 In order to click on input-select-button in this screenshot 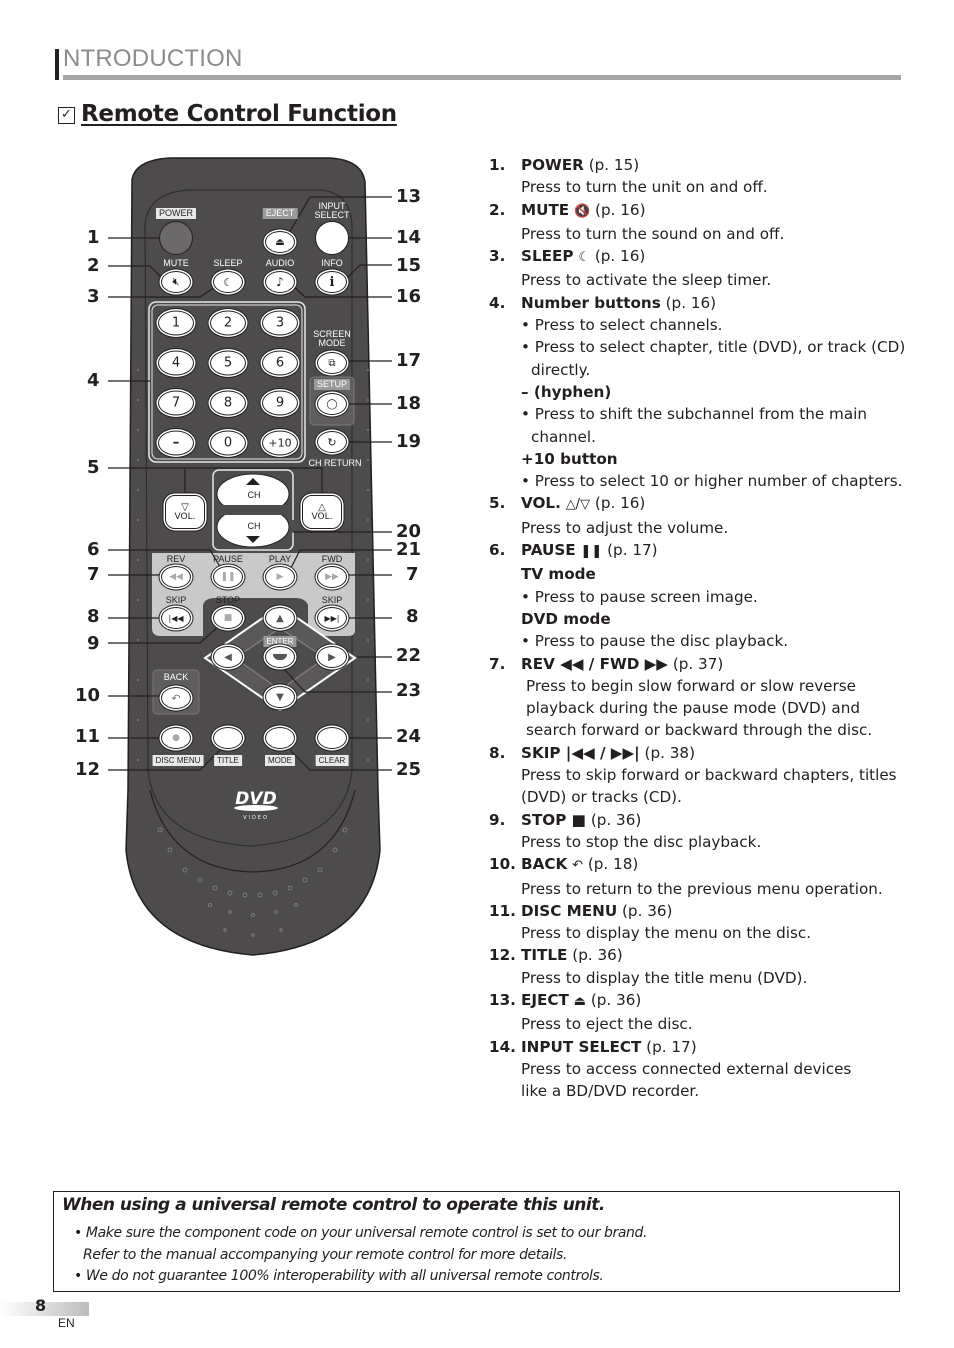, I will do `click(332, 238)`.